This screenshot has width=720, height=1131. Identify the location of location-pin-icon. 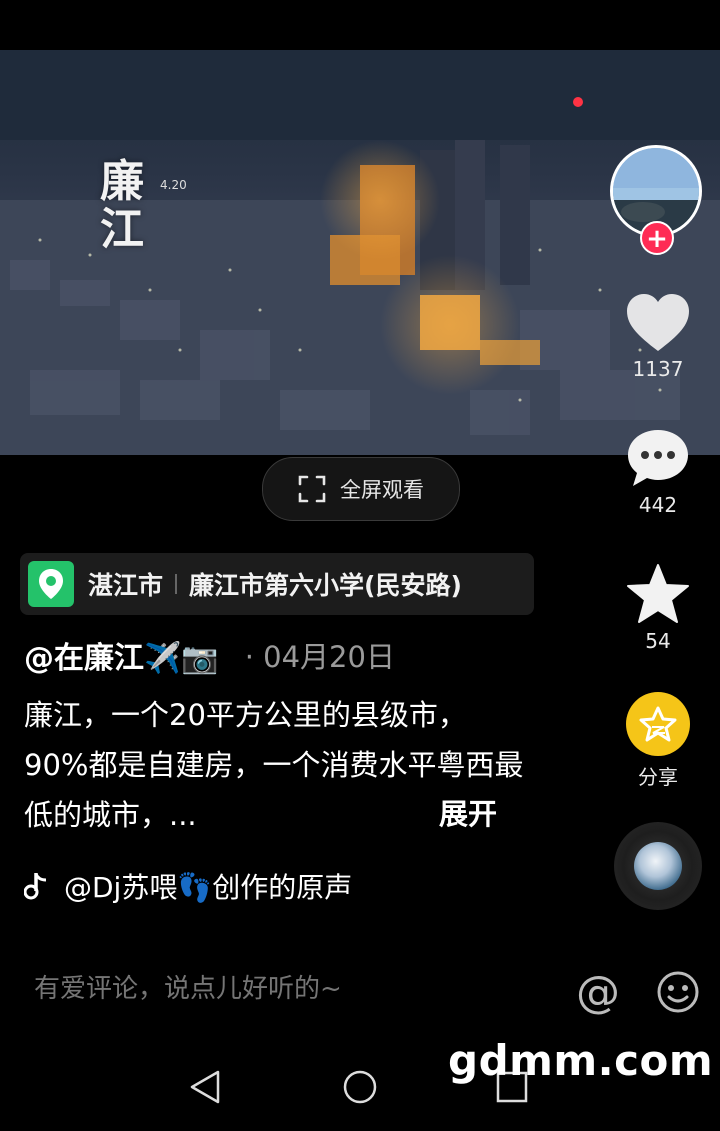
(51, 584).